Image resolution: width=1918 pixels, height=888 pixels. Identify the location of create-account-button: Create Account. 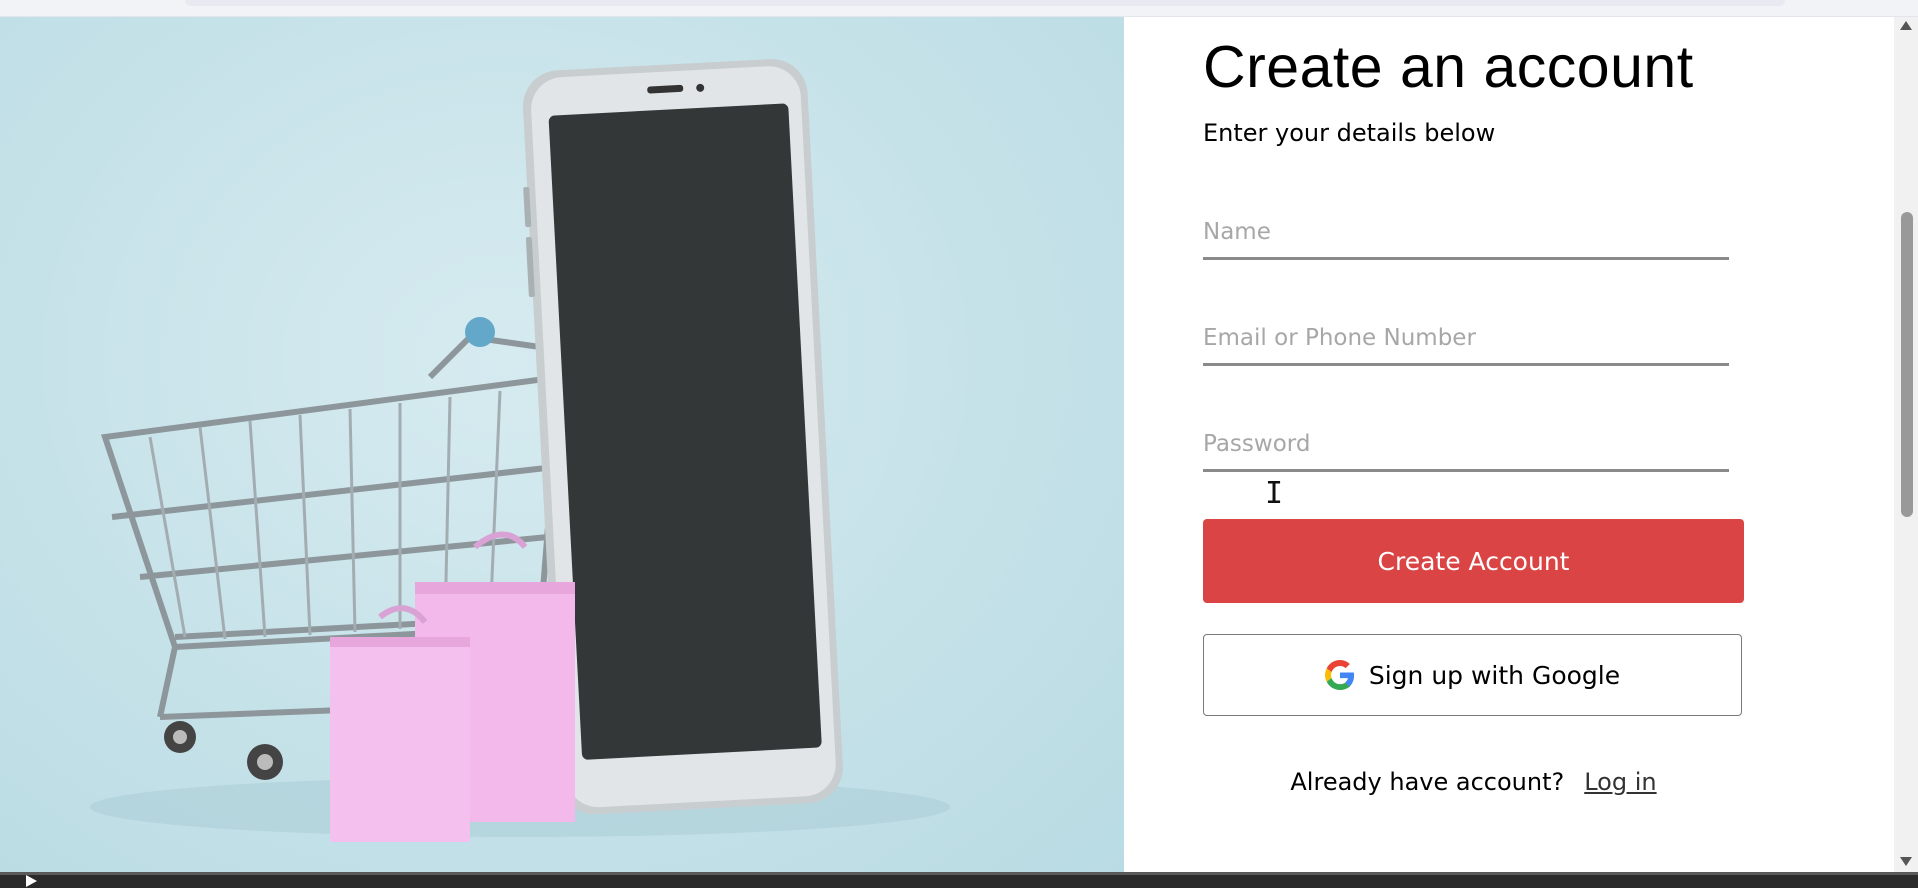
(1473, 561).